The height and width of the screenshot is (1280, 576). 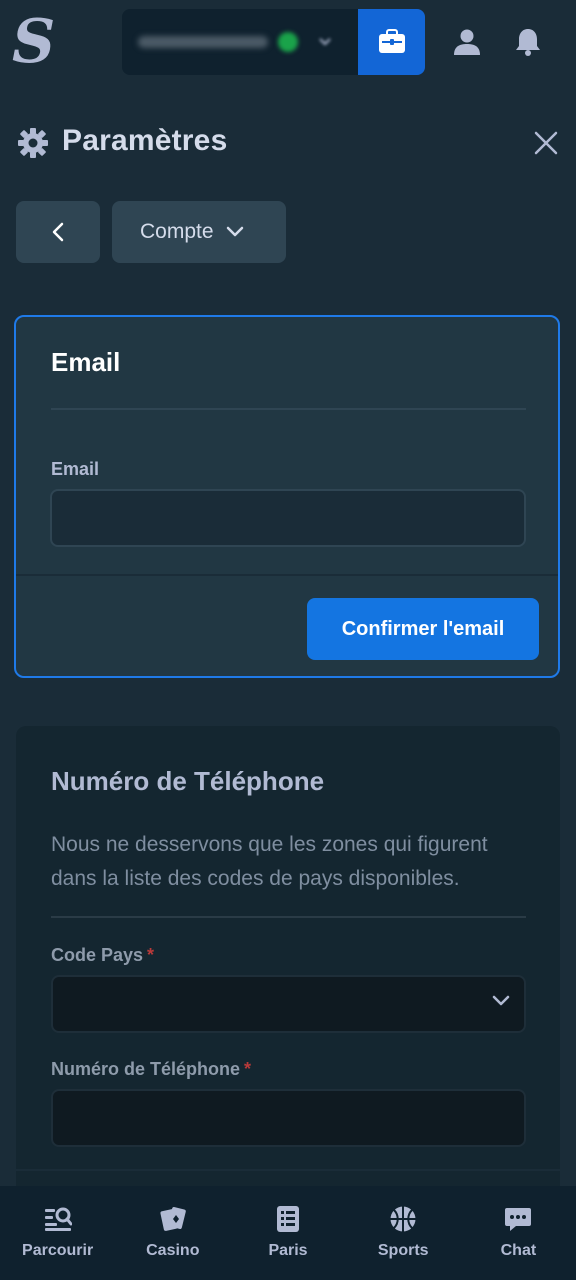 I want to click on user-icon, so click(x=467, y=42).